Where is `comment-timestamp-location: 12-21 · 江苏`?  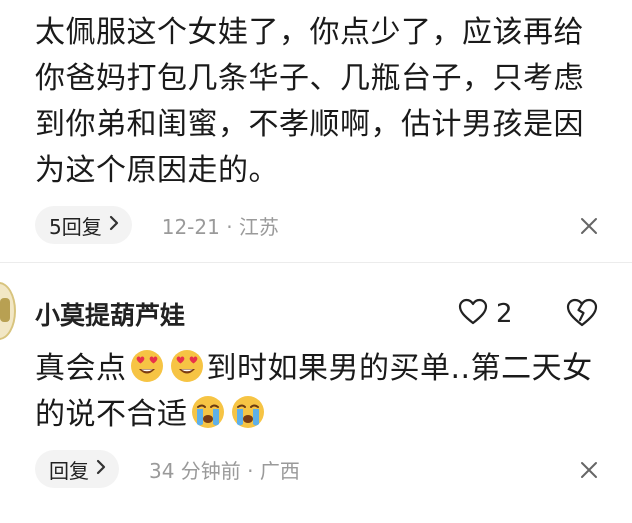 comment-timestamp-location: 12-21 · 江苏 is located at coordinates (220, 226).